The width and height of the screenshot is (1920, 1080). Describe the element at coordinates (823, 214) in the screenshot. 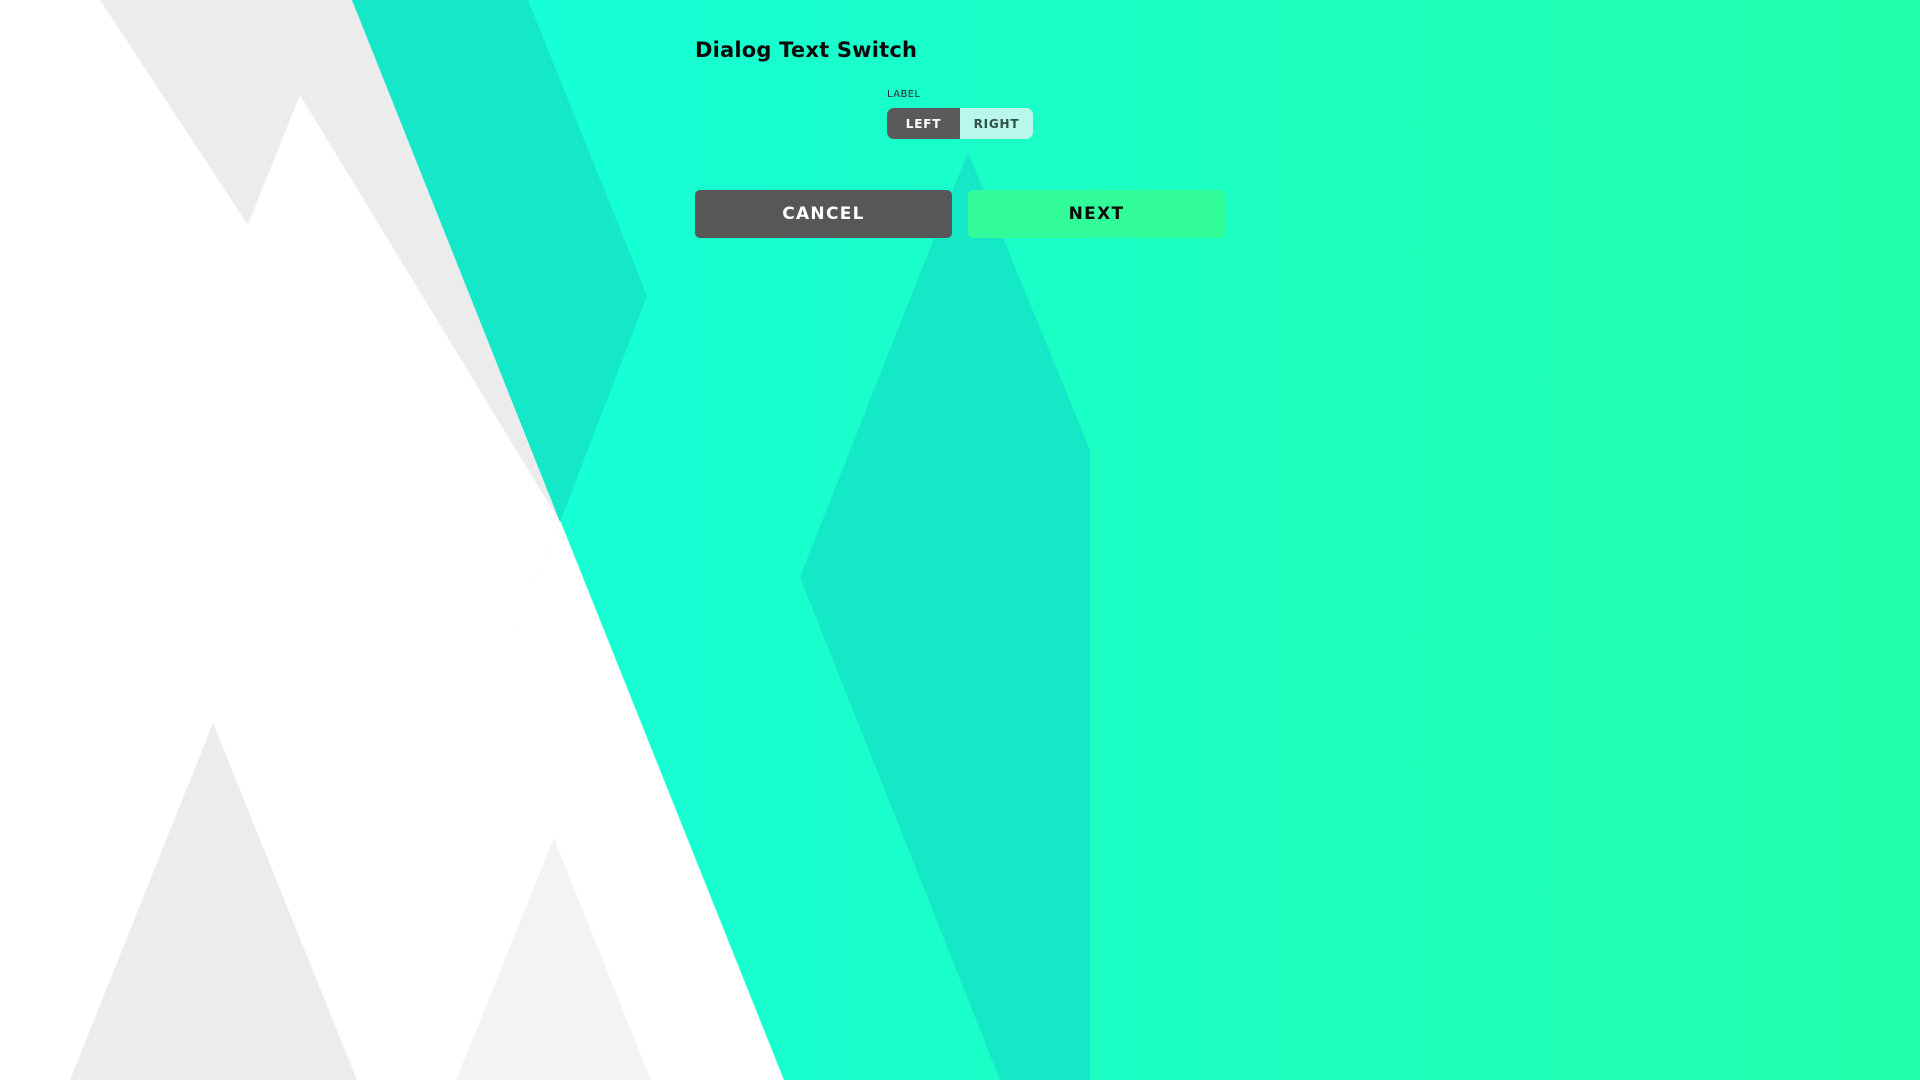

I see `cancel-button: CANCEL` at that location.